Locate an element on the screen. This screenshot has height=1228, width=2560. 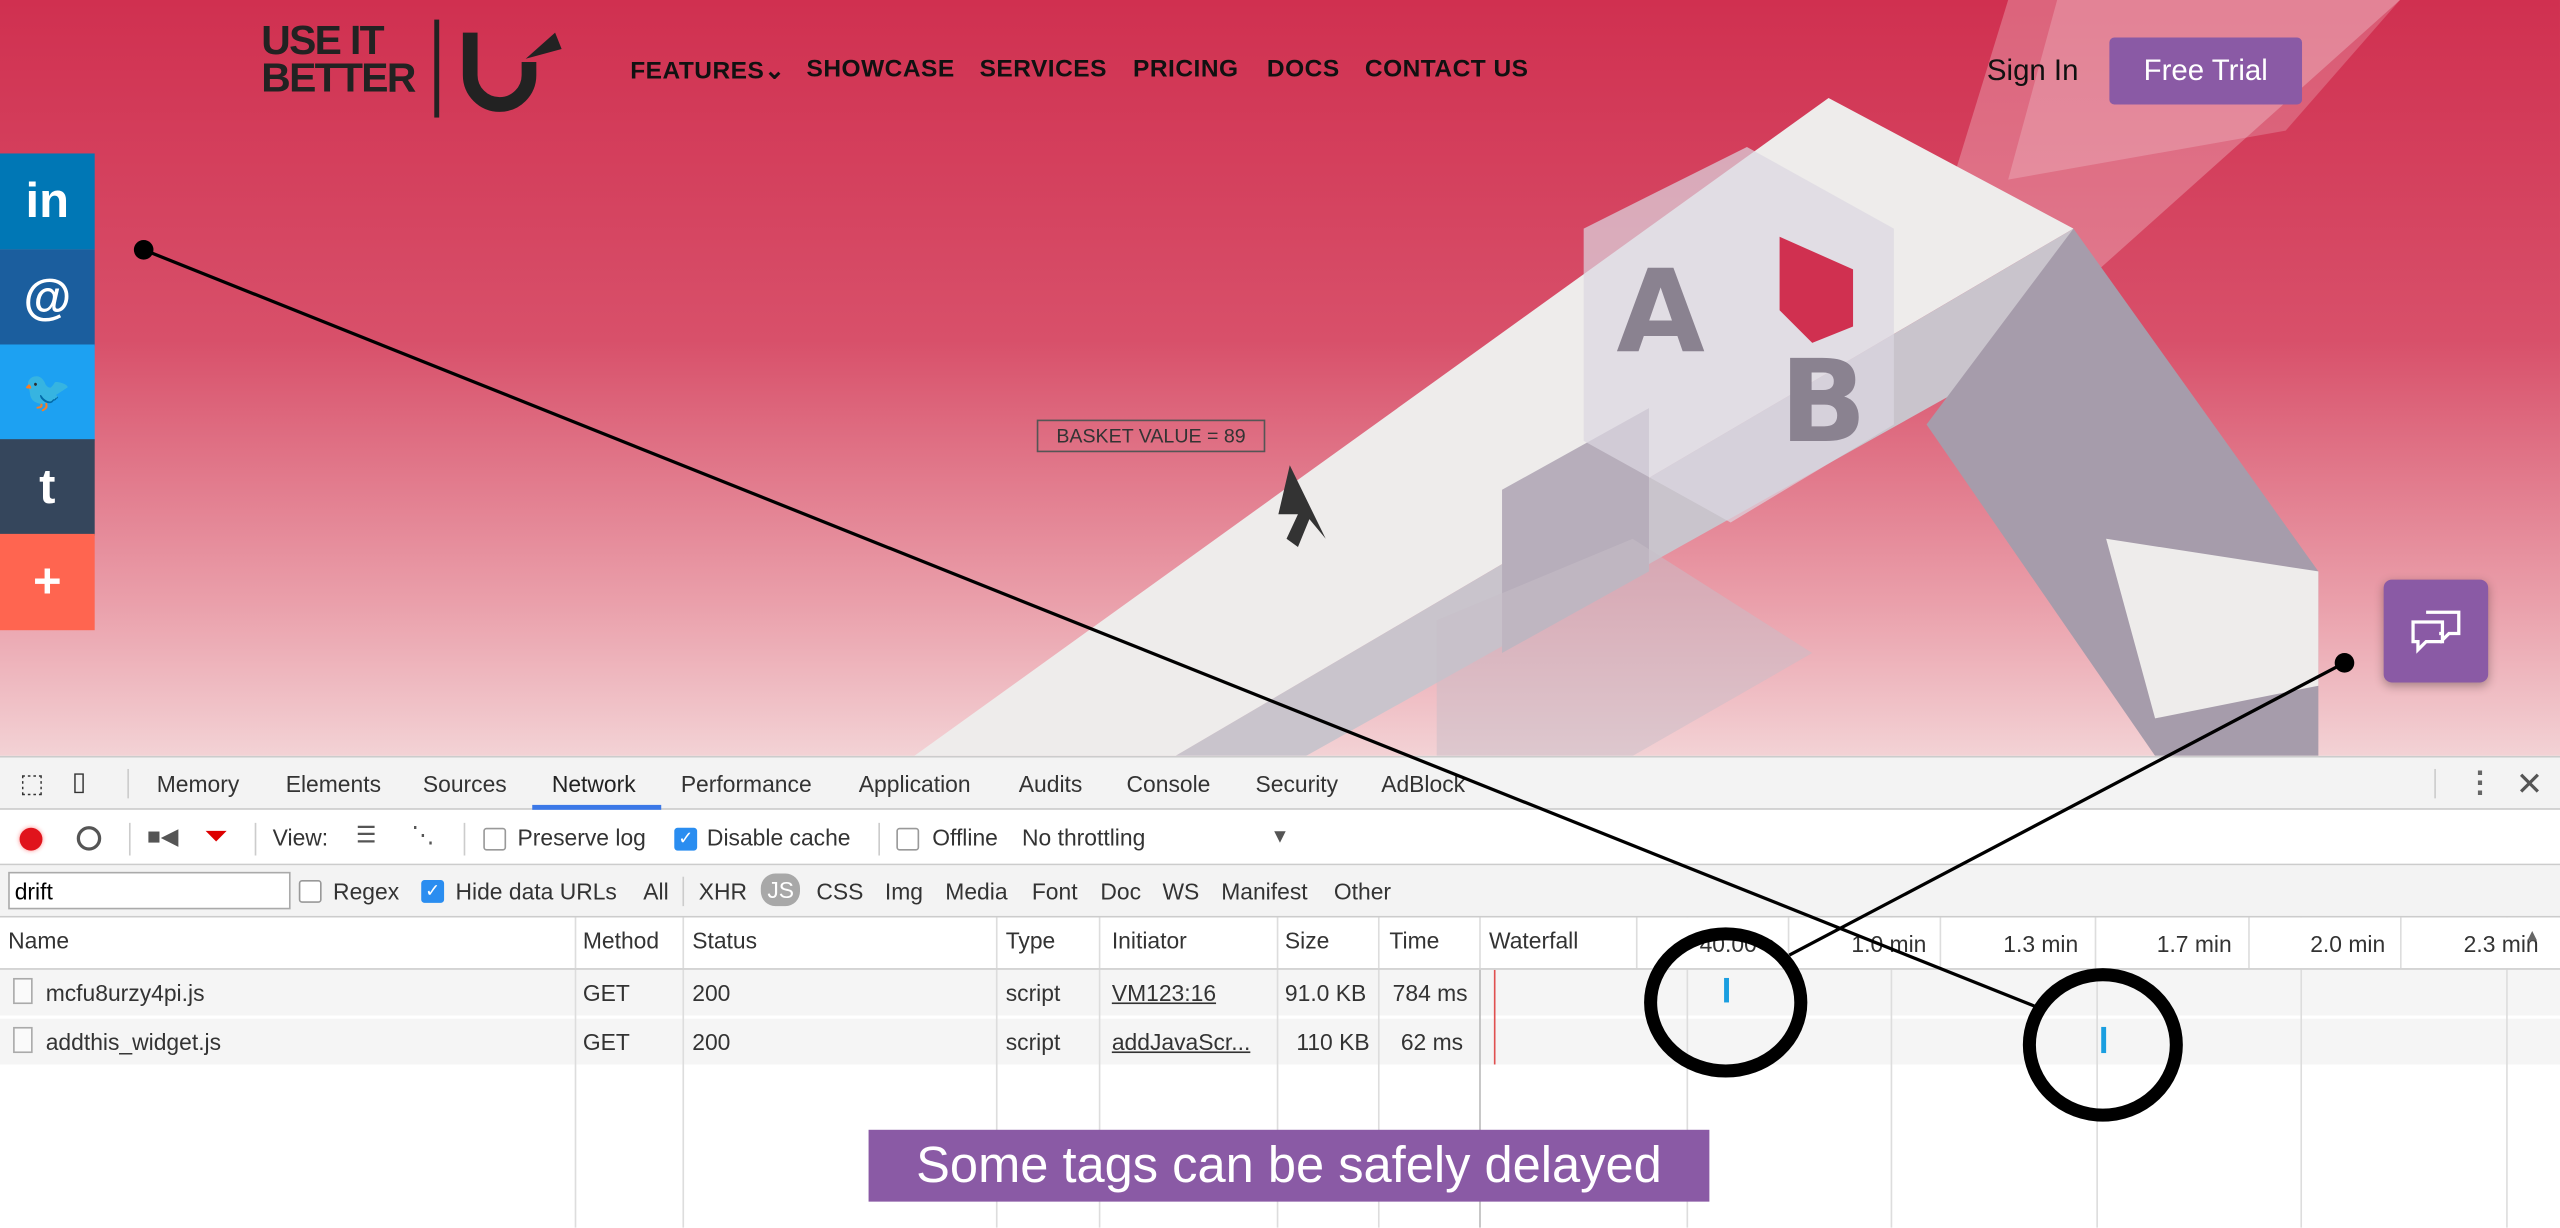
nav-showcase: SHOWCASE is located at coordinates (881, 70).